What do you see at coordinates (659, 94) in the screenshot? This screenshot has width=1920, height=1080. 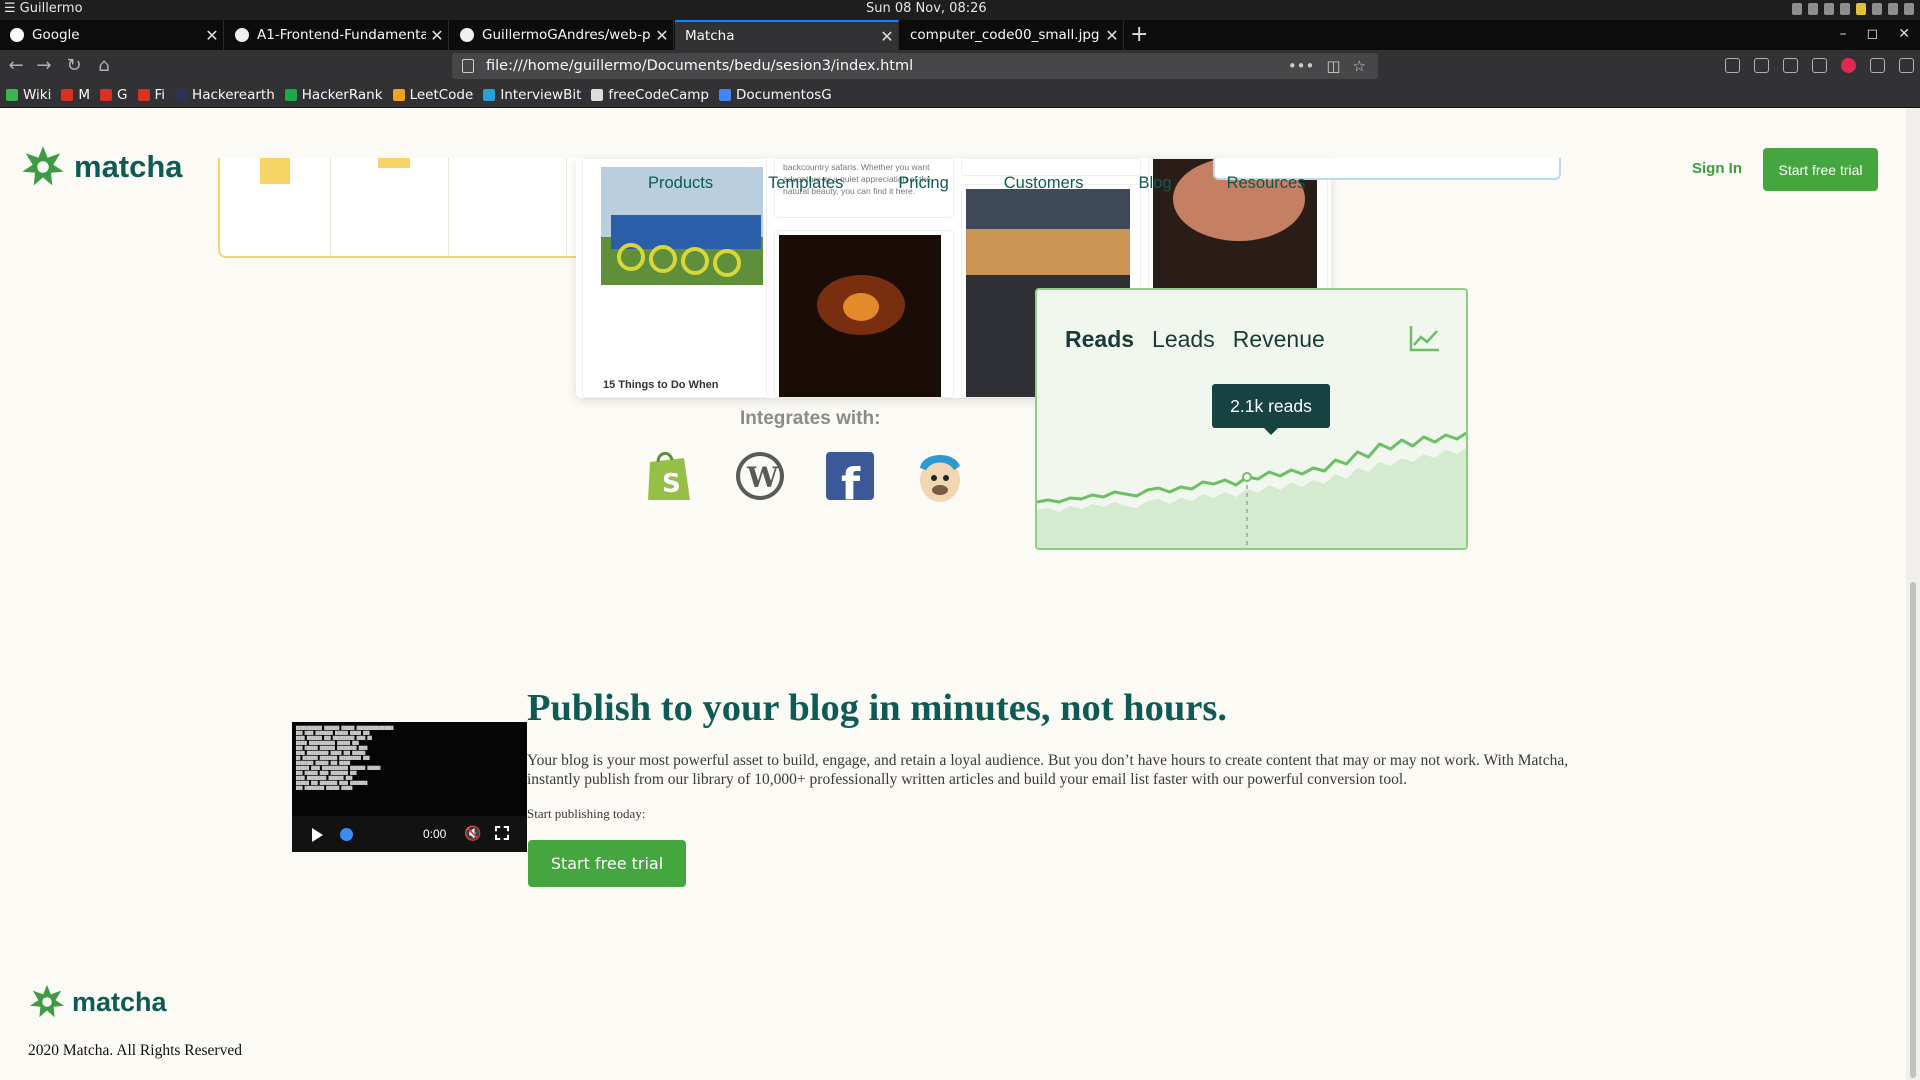 I see `bookmark-label: freeCodeCamp` at bounding box center [659, 94].